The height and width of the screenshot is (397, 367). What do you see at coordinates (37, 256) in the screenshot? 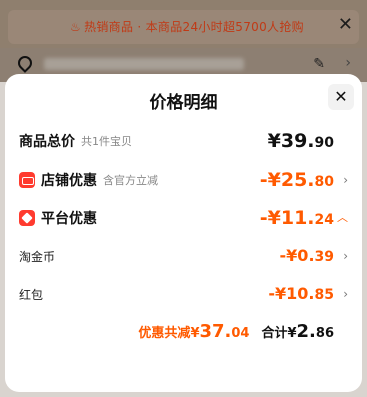
I see `row-label: 淘金币` at bounding box center [37, 256].